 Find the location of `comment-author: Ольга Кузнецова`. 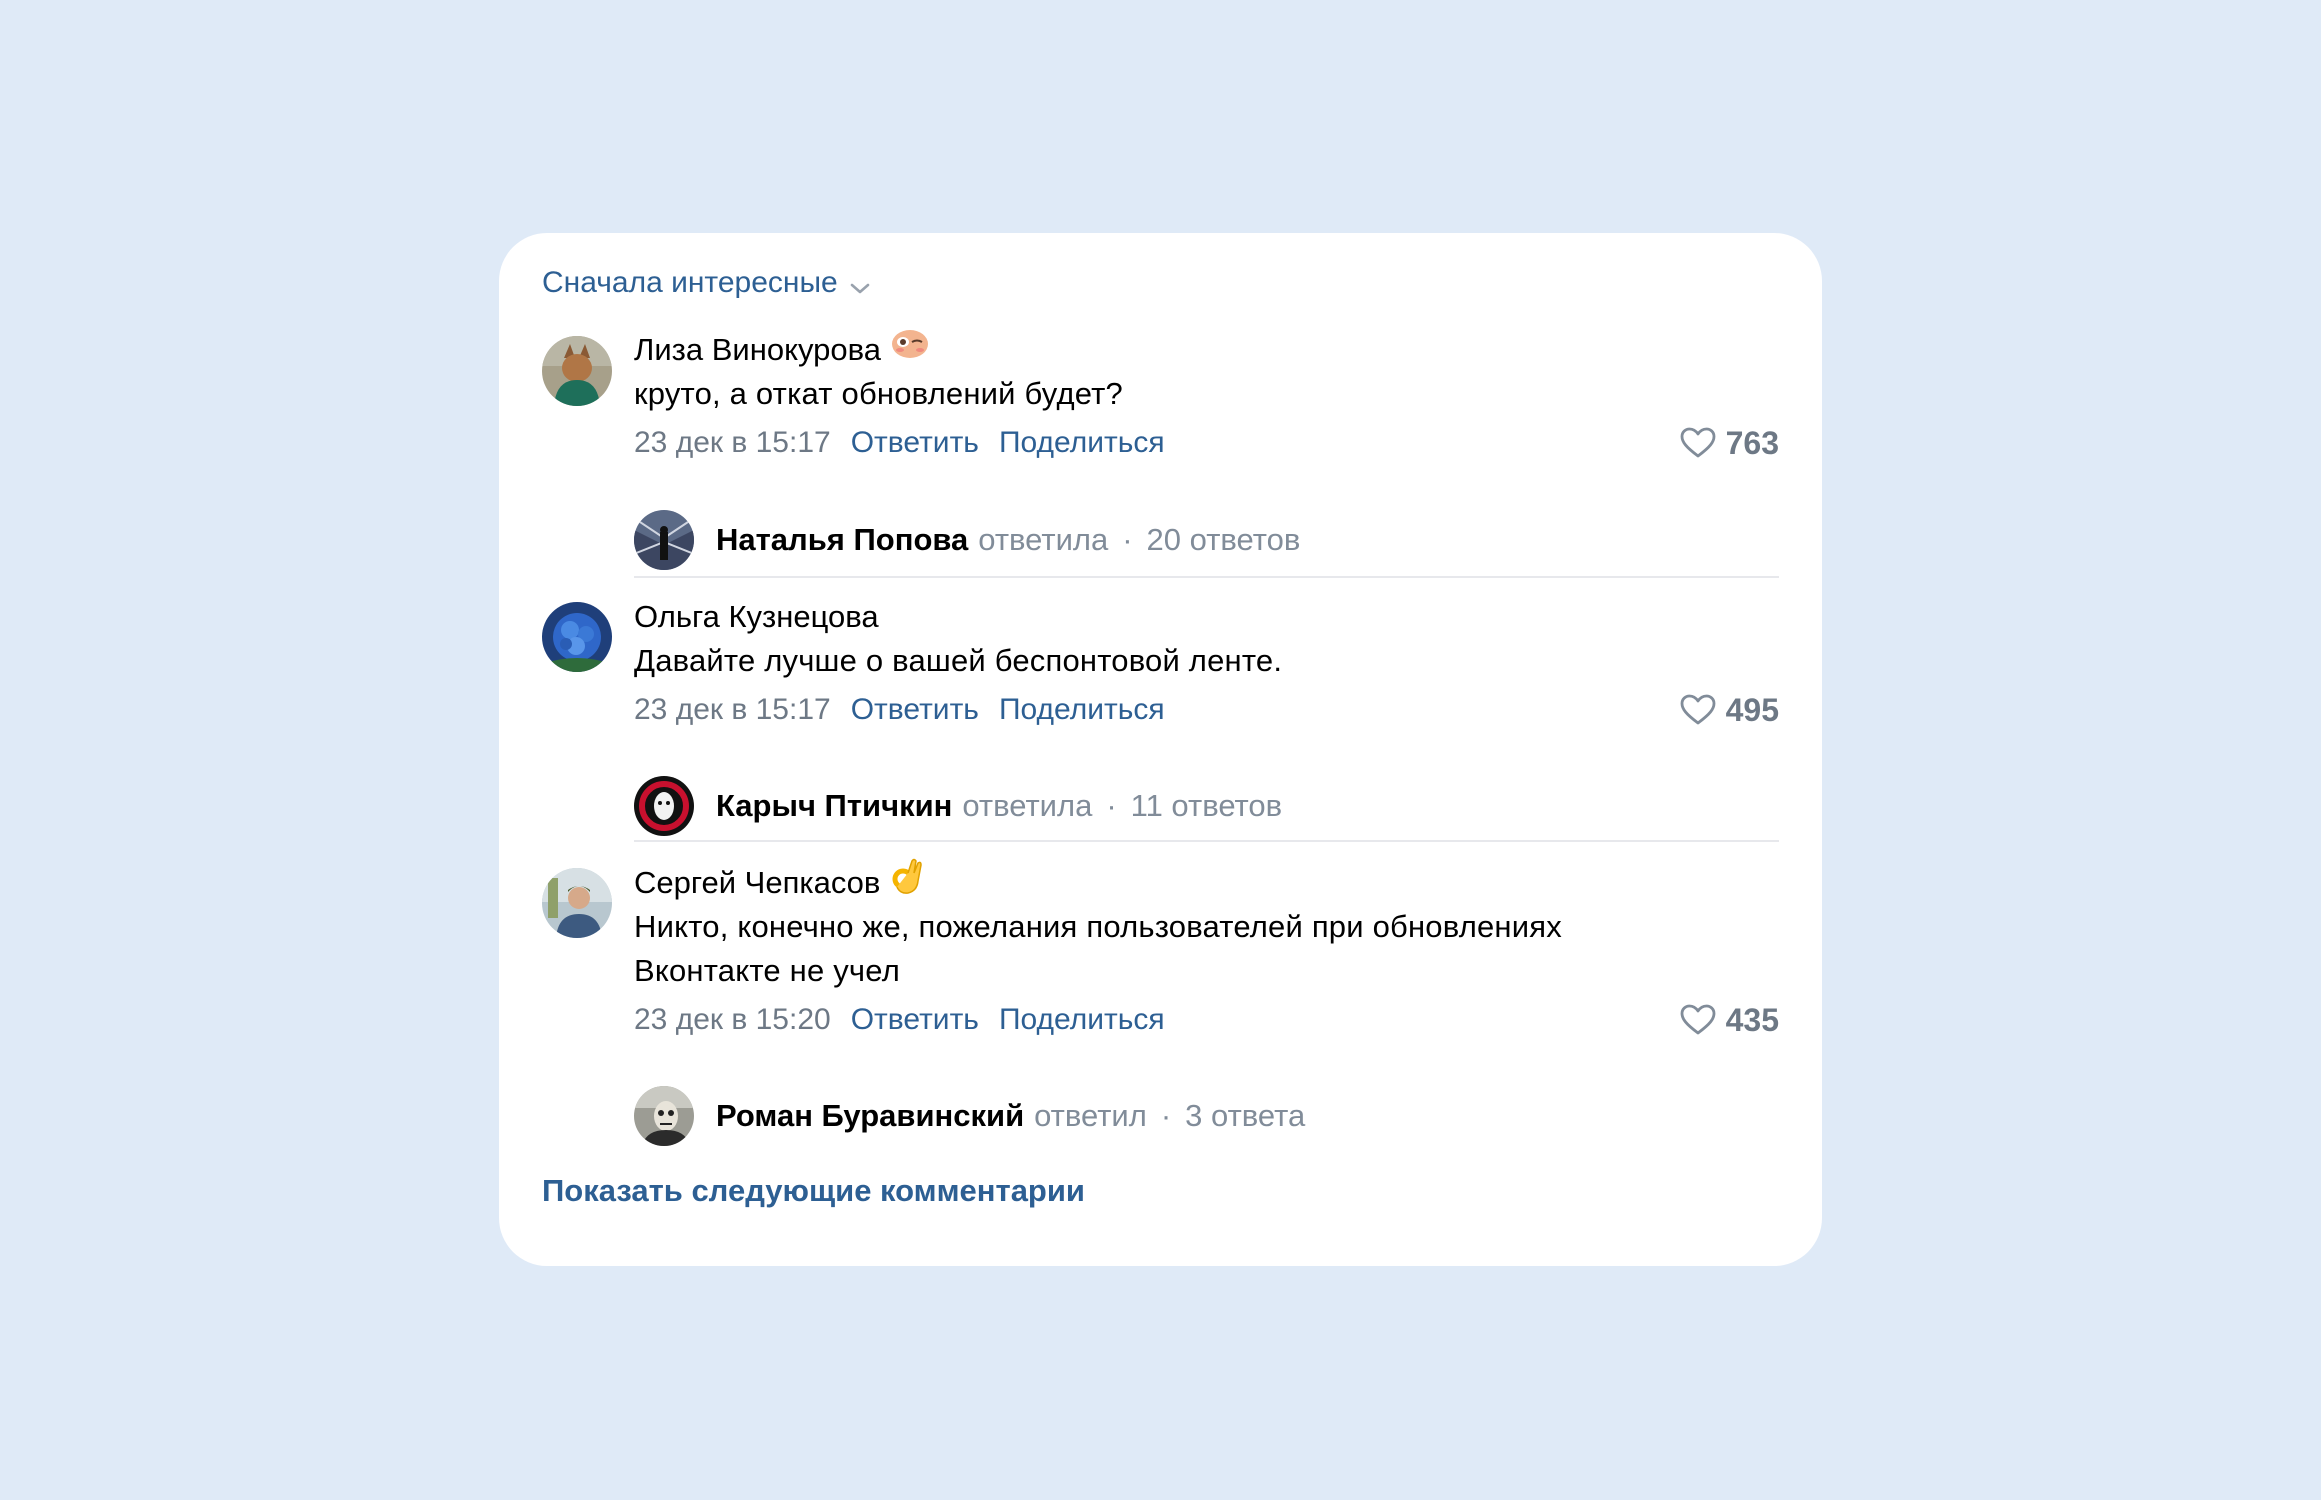

comment-author: Ольга Кузнецова is located at coordinates (1206, 617).